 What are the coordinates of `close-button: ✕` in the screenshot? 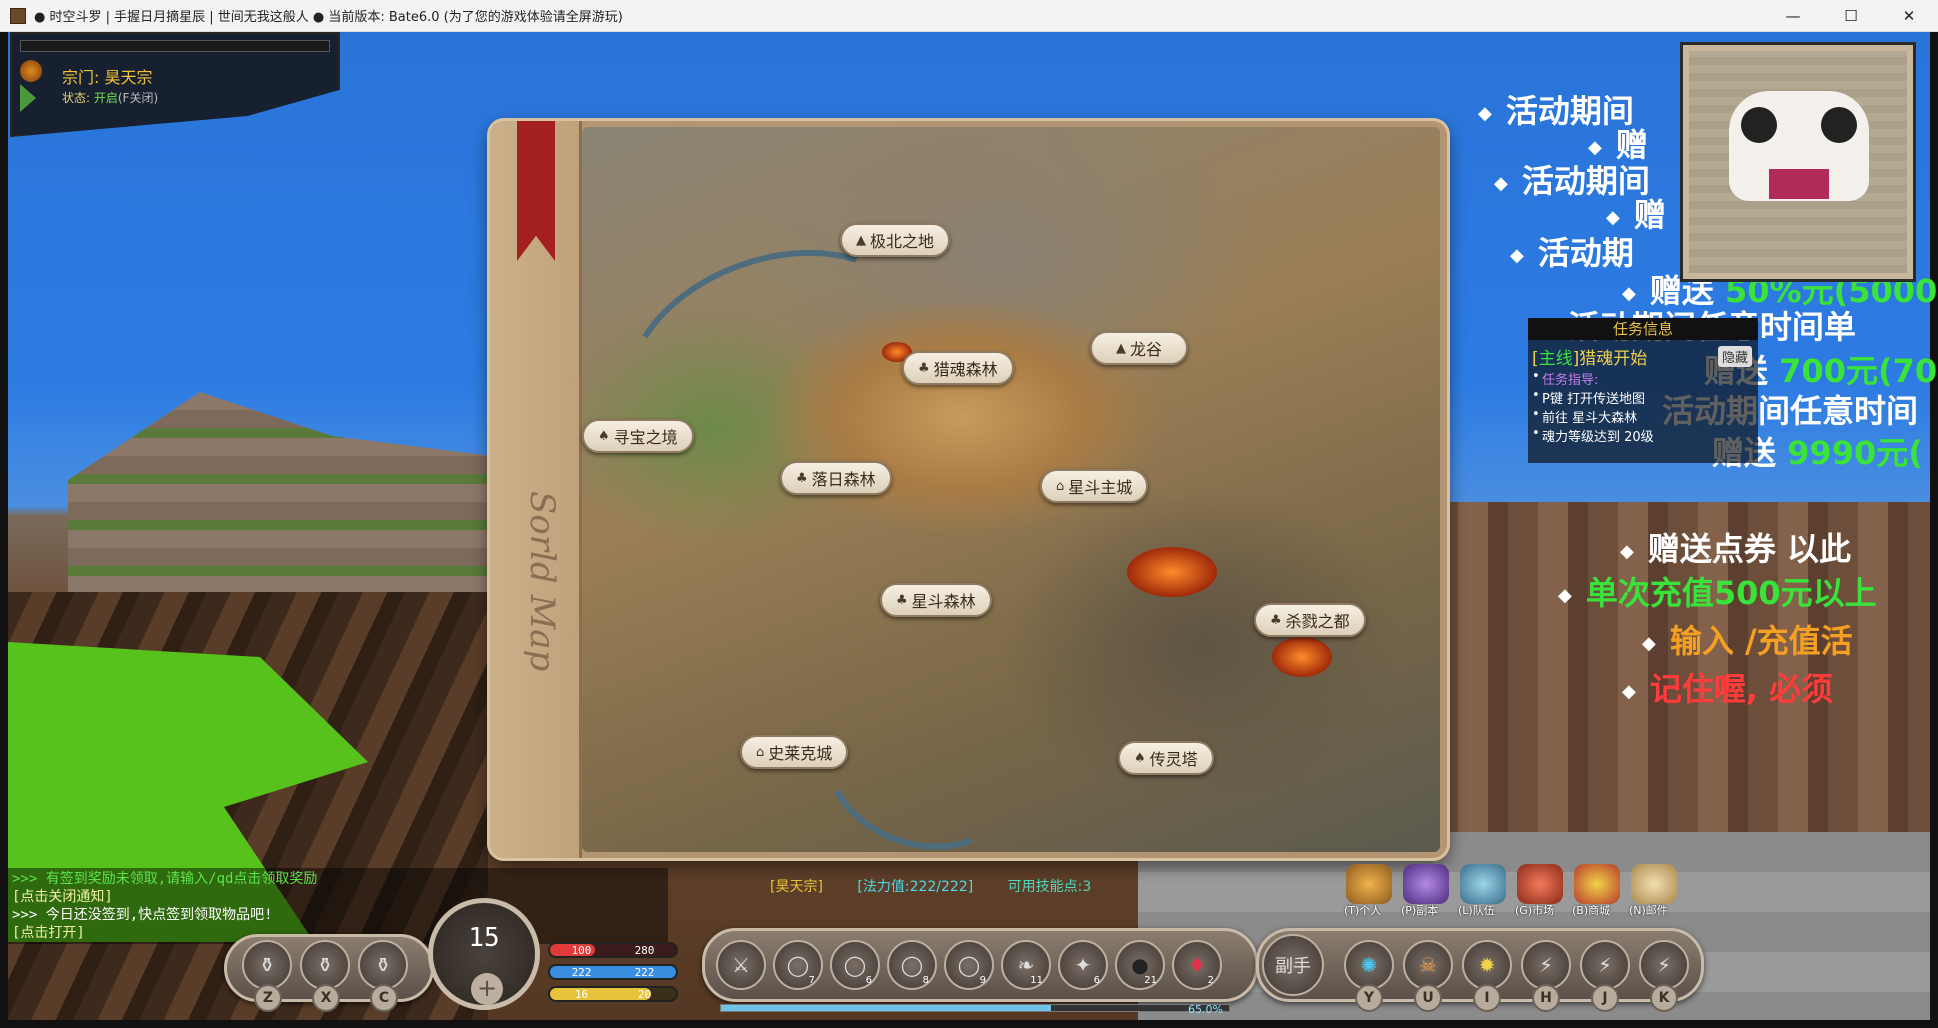 It's located at (1909, 16).